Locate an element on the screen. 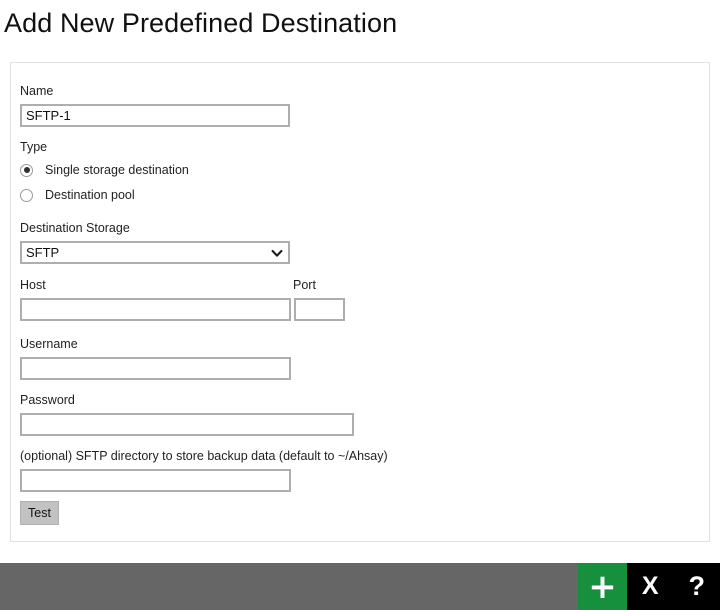 The image size is (720, 610). close-button: X is located at coordinates (650, 586).